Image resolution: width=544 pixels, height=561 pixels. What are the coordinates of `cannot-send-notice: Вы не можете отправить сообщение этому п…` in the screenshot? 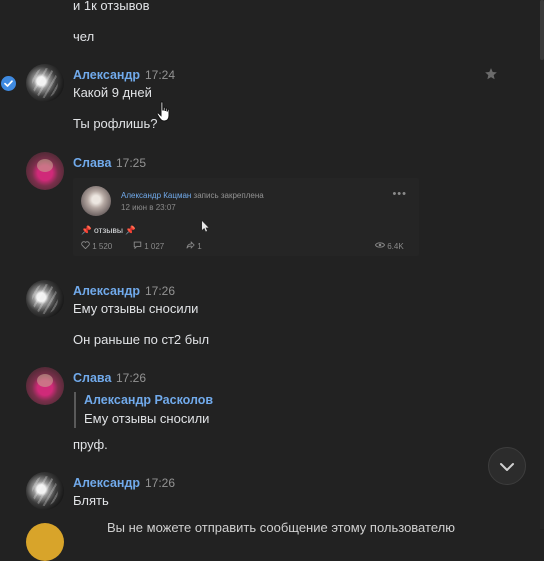 It's located at (281, 527).